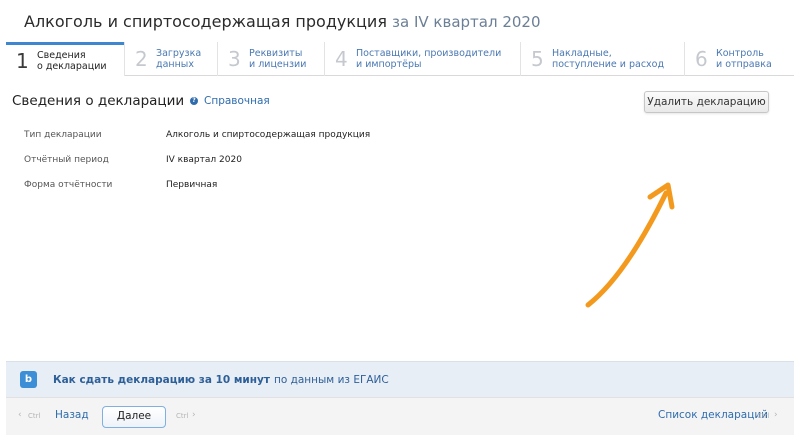 This screenshot has width=800, height=442. What do you see at coordinates (63, 135) in the screenshot?
I see `field-label: Тип декларации` at bounding box center [63, 135].